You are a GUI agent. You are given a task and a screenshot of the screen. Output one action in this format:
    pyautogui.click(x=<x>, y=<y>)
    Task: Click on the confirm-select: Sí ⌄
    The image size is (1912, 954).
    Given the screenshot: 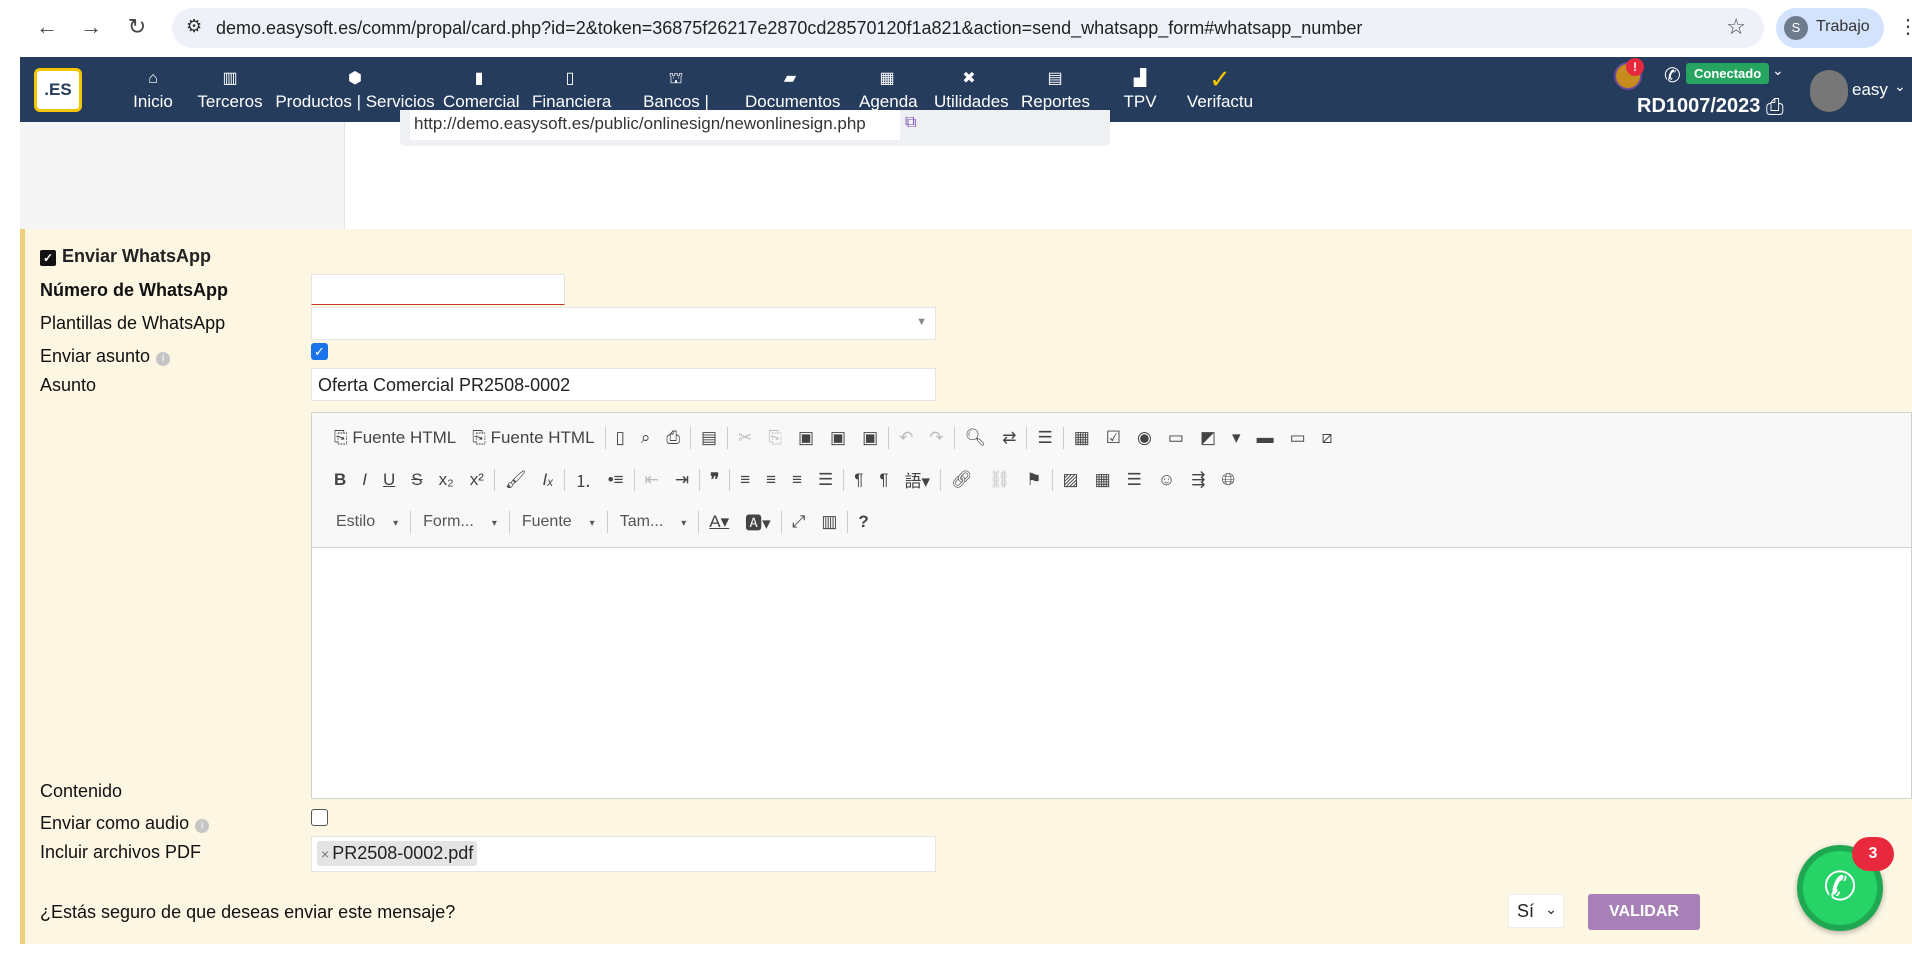 What is the action you would take?
    pyautogui.click(x=1536, y=911)
    